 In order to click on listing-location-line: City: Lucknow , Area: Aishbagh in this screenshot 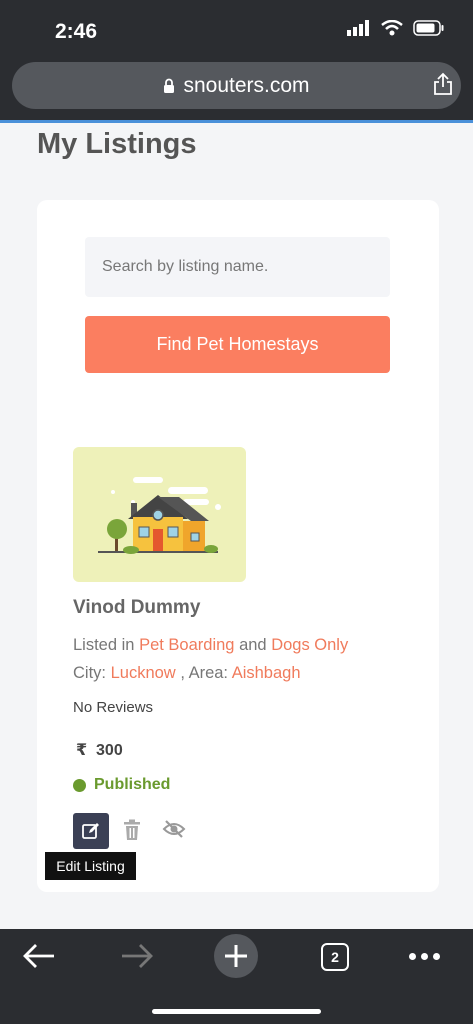, I will do `click(210, 673)`.